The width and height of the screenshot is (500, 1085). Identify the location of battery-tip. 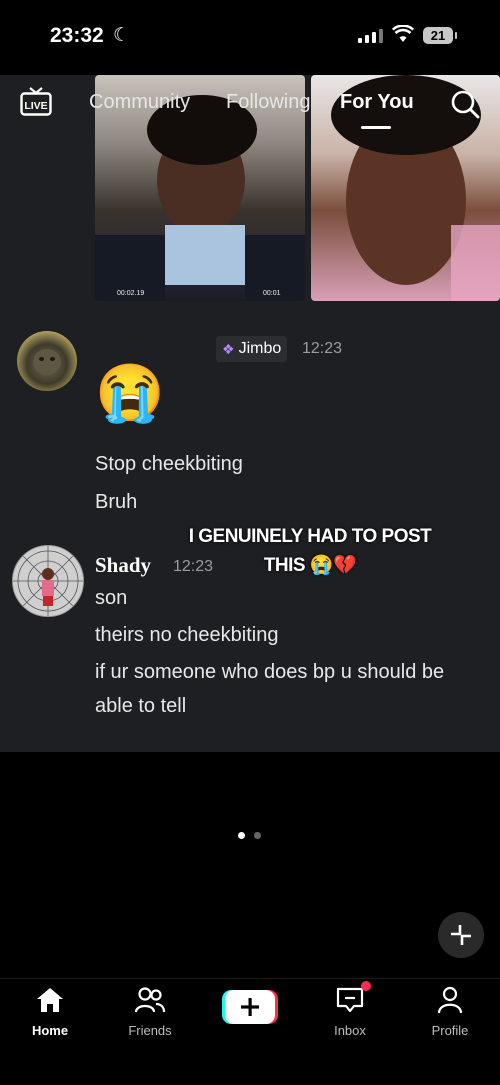
(456, 35).